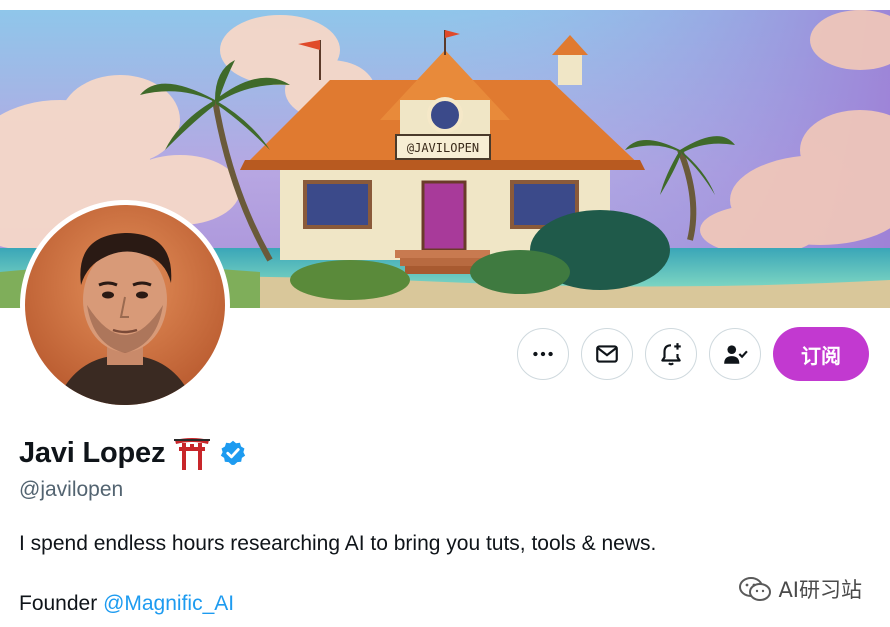  I want to click on wechat-icon, so click(755, 589).